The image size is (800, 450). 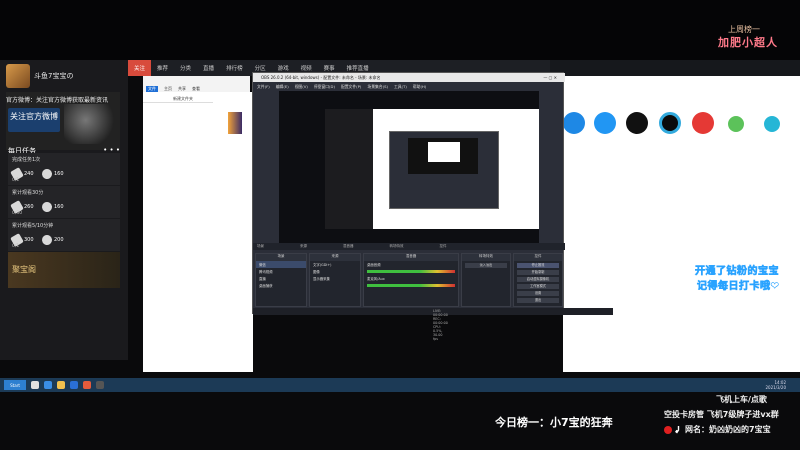 I want to click on dock-title-transitions: 转场特效, so click(x=396, y=246).